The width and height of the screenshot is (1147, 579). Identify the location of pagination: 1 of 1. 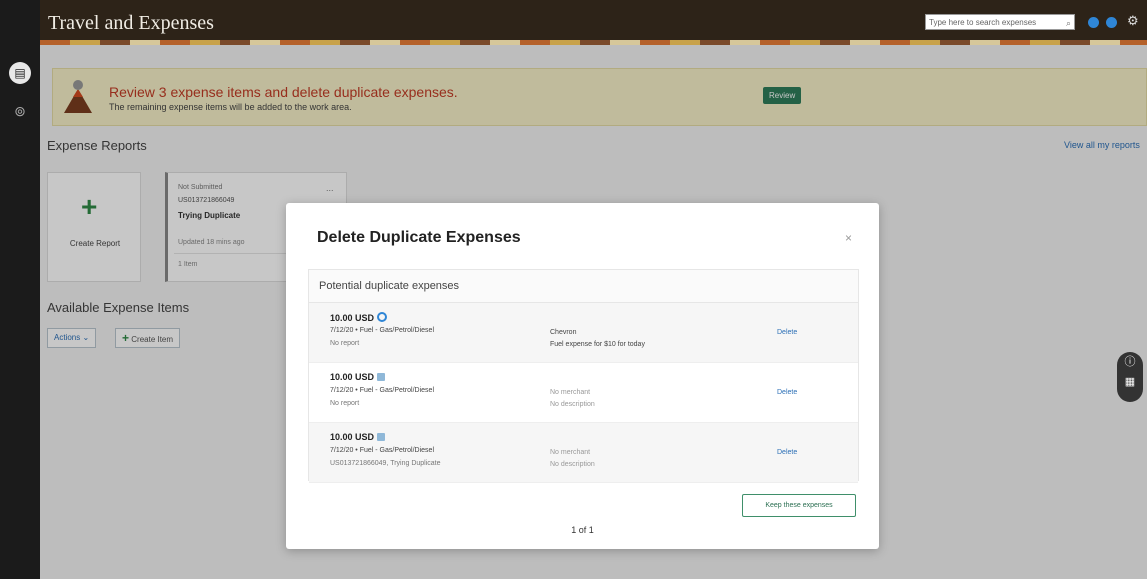
(582, 530).